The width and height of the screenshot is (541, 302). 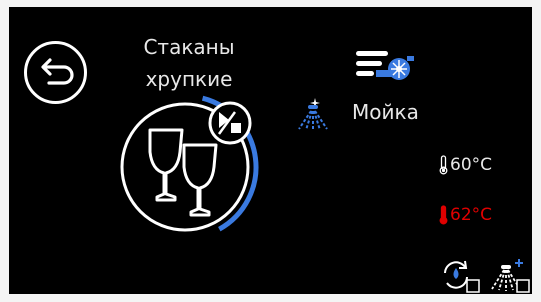 I want to click on back-button, so click(x=55, y=72).